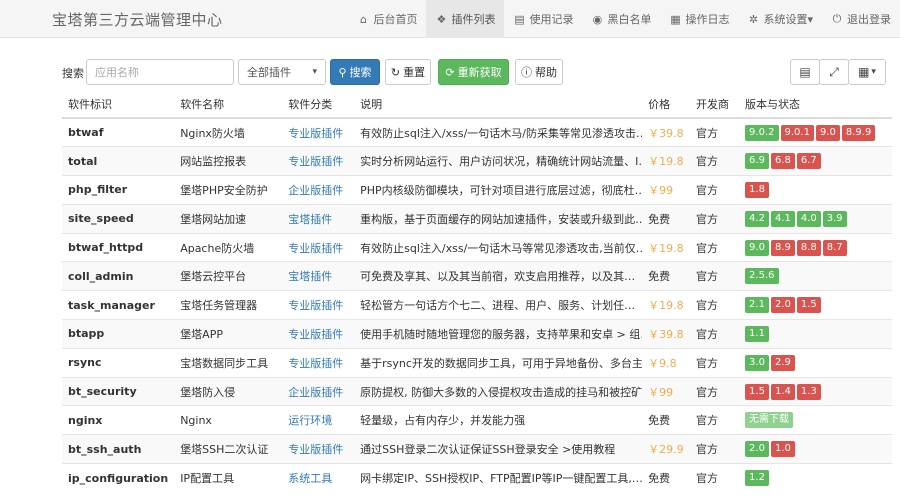 This screenshot has width=900, height=497. Describe the element at coordinates (160, 72) in the screenshot. I see `search-input` at that location.